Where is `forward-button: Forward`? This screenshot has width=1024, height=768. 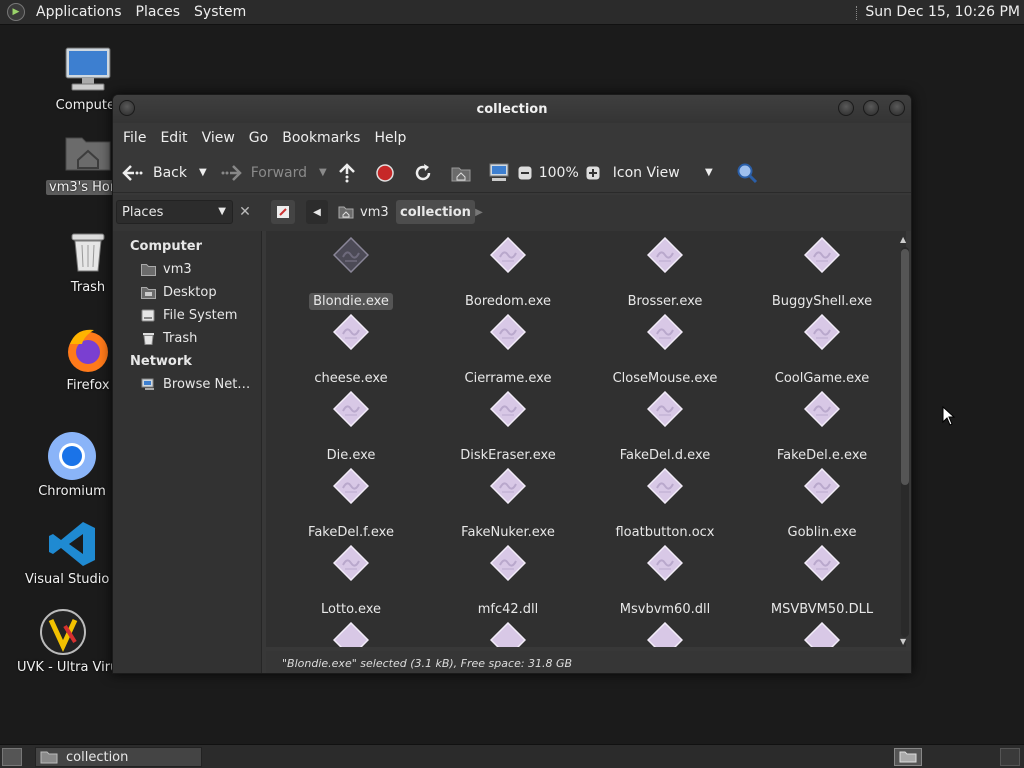
forward-button: Forward is located at coordinates (263, 173).